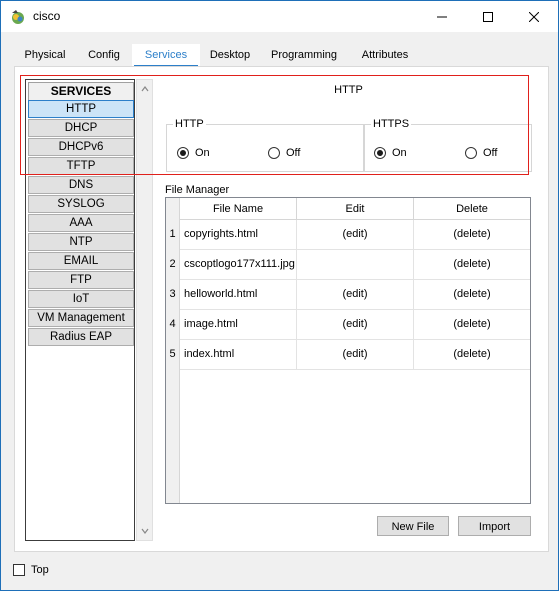 The height and width of the screenshot is (591, 559). Describe the element at coordinates (81, 280) in the screenshot. I see `service-item-ftp: FTP` at that location.